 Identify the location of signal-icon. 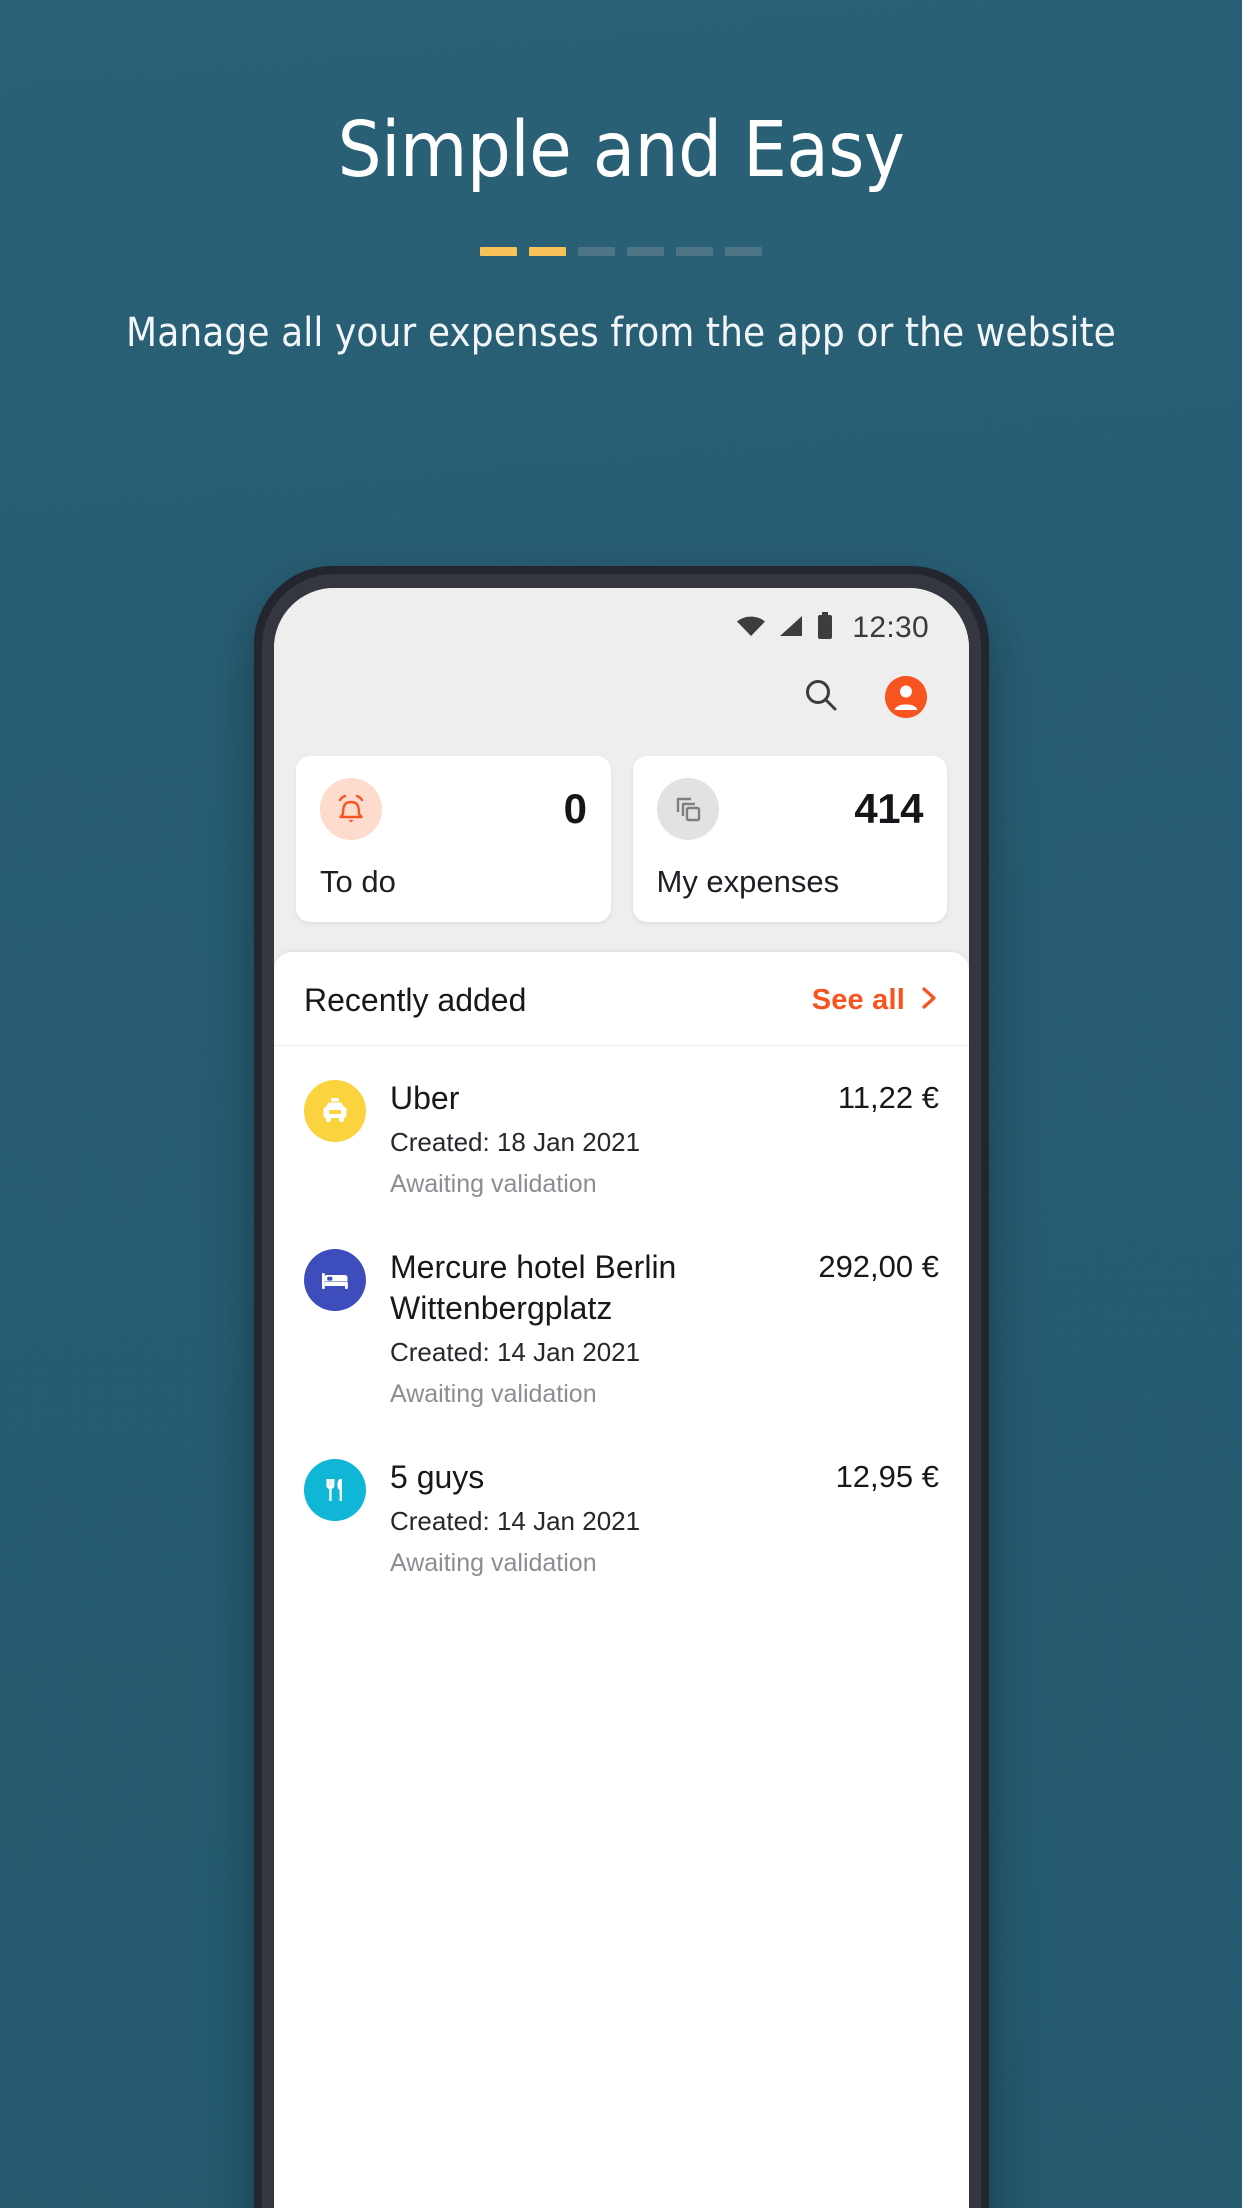
(791, 628).